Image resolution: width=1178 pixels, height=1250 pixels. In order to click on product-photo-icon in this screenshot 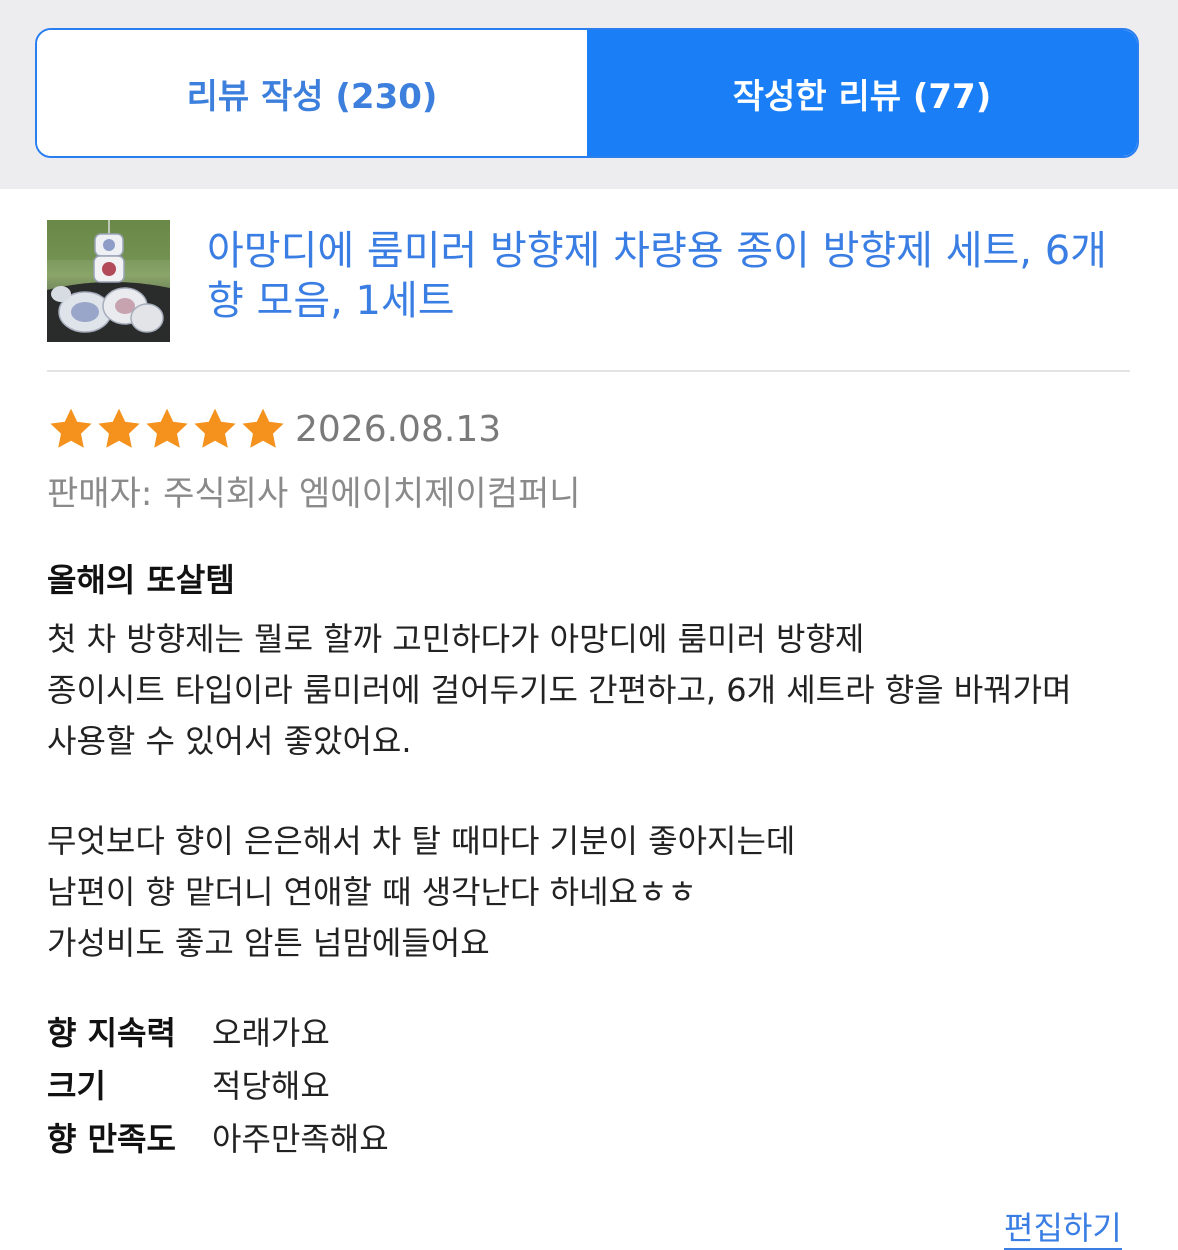, I will do `click(108, 281)`.